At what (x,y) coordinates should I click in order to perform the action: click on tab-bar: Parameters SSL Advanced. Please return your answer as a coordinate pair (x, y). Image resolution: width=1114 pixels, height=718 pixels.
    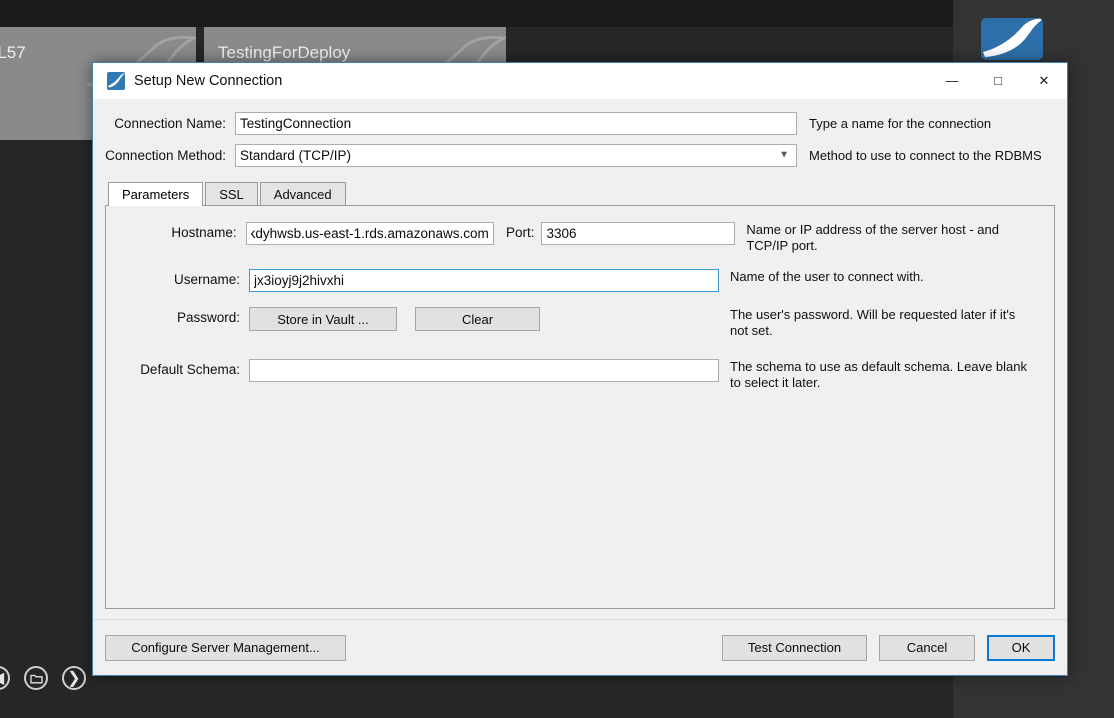
    Looking at the image, I should click on (580, 193).